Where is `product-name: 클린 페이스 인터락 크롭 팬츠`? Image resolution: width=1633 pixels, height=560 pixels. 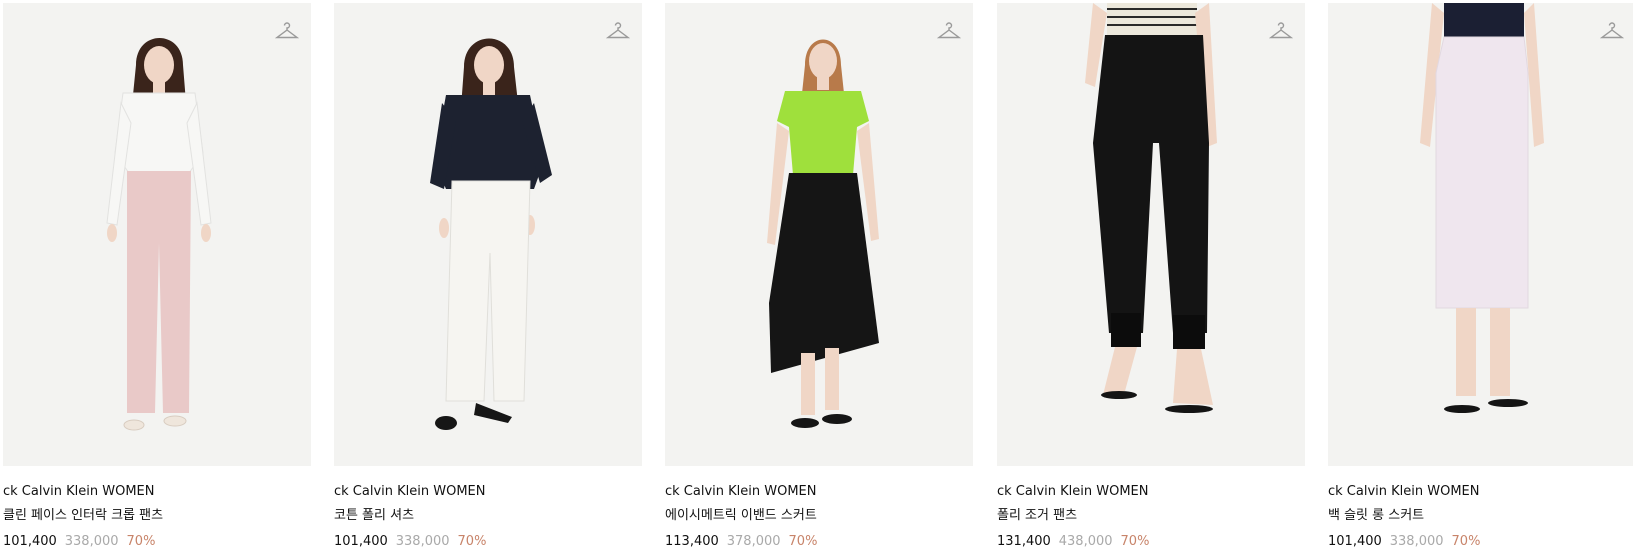
product-name: 클린 페이스 인터락 크롭 팬츠 is located at coordinates (83, 516).